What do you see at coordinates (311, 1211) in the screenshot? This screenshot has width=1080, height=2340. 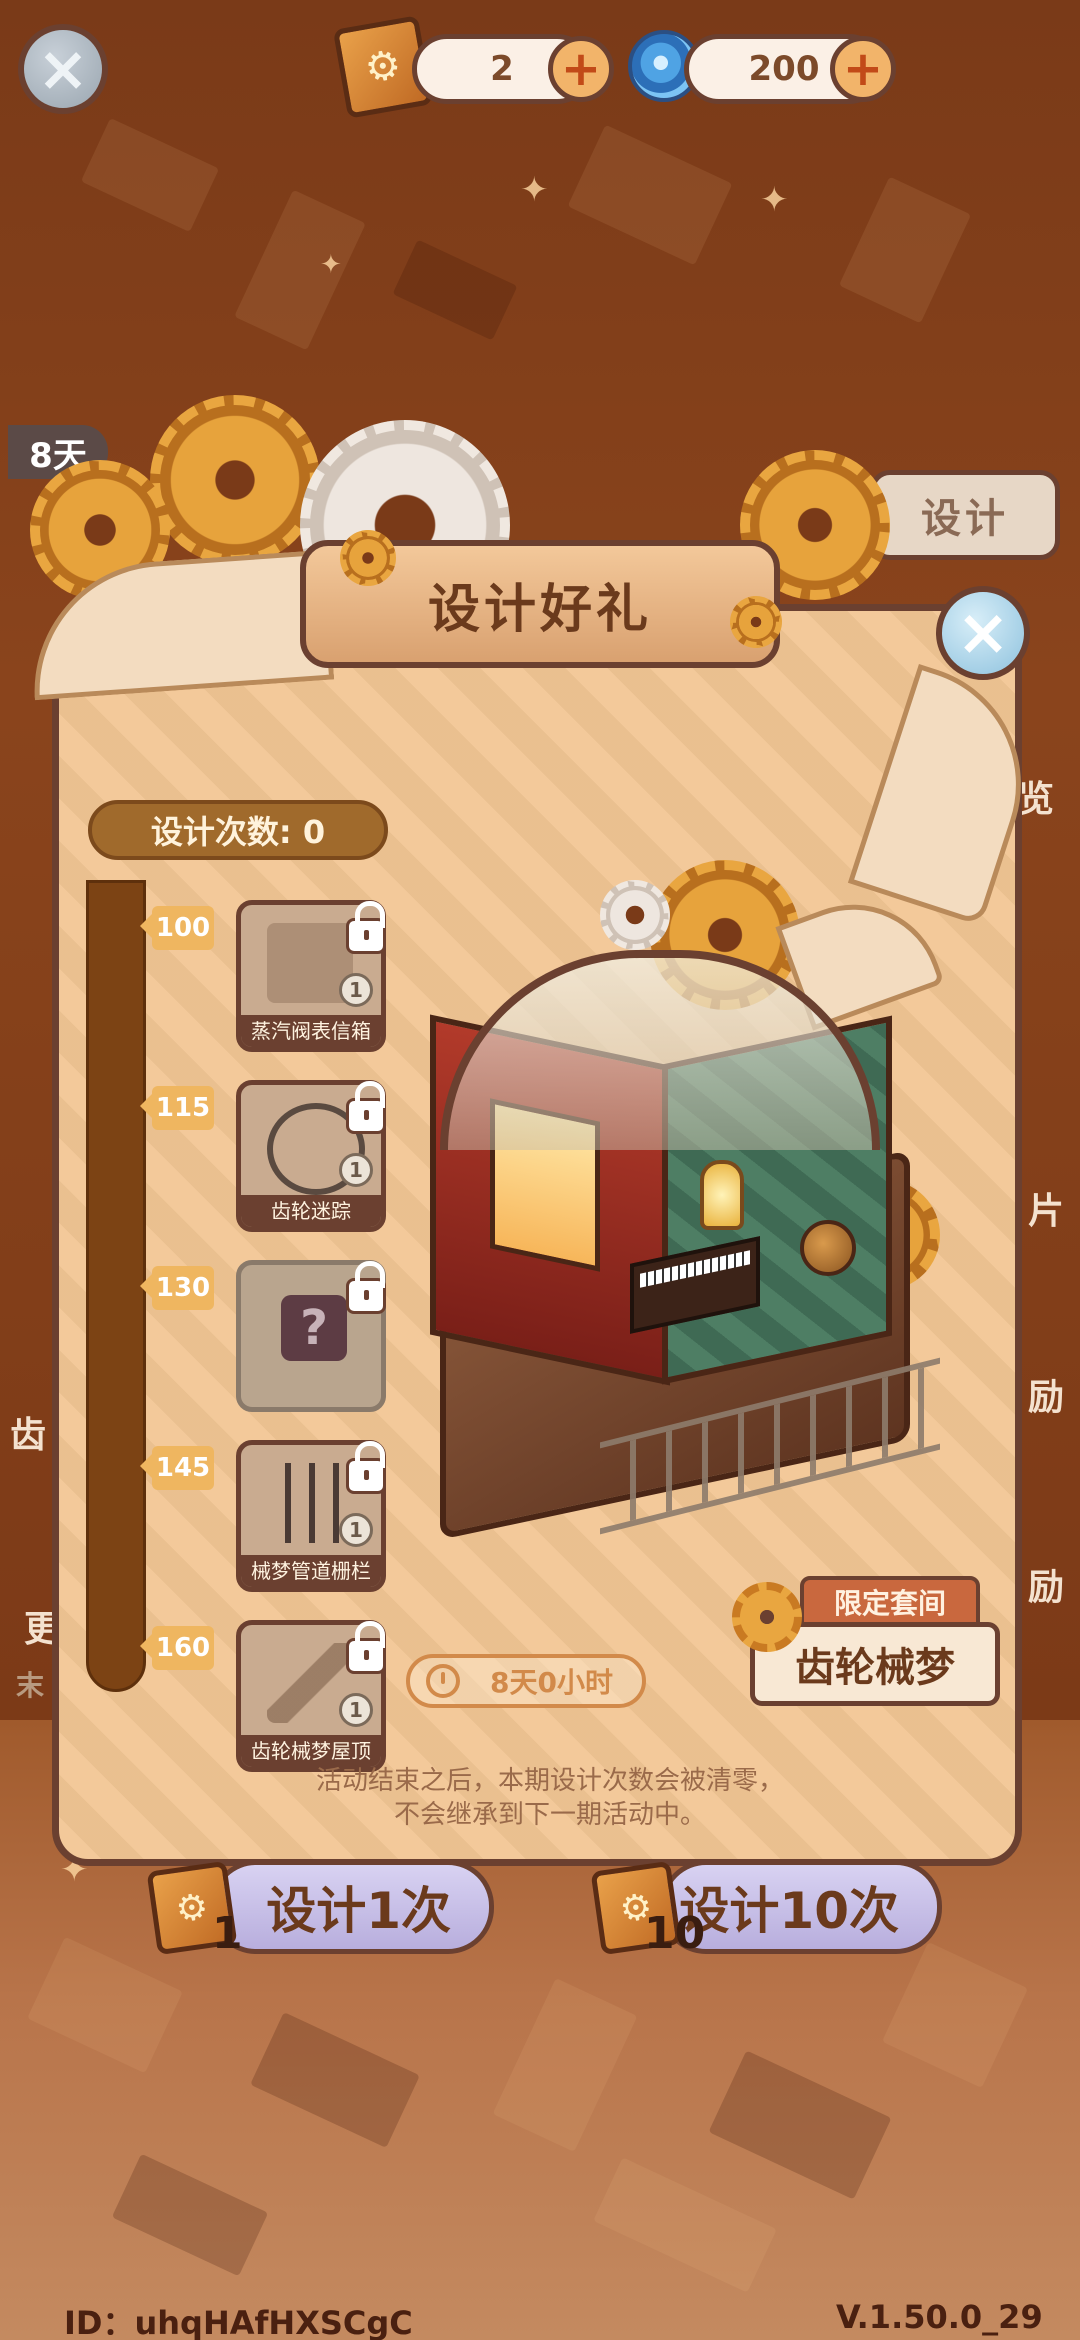 I see `reward-name: 齿轮迷踪` at bounding box center [311, 1211].